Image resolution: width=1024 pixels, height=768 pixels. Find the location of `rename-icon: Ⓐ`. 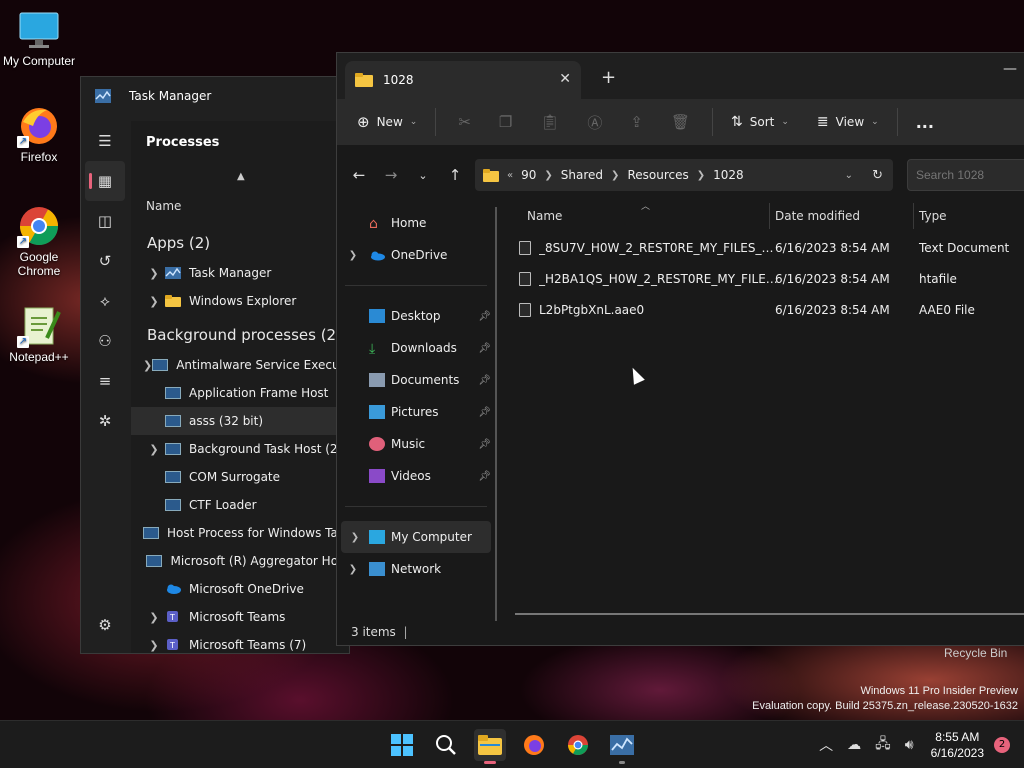

rename-icon: Ⓐ is located at coordinates (594, 122).